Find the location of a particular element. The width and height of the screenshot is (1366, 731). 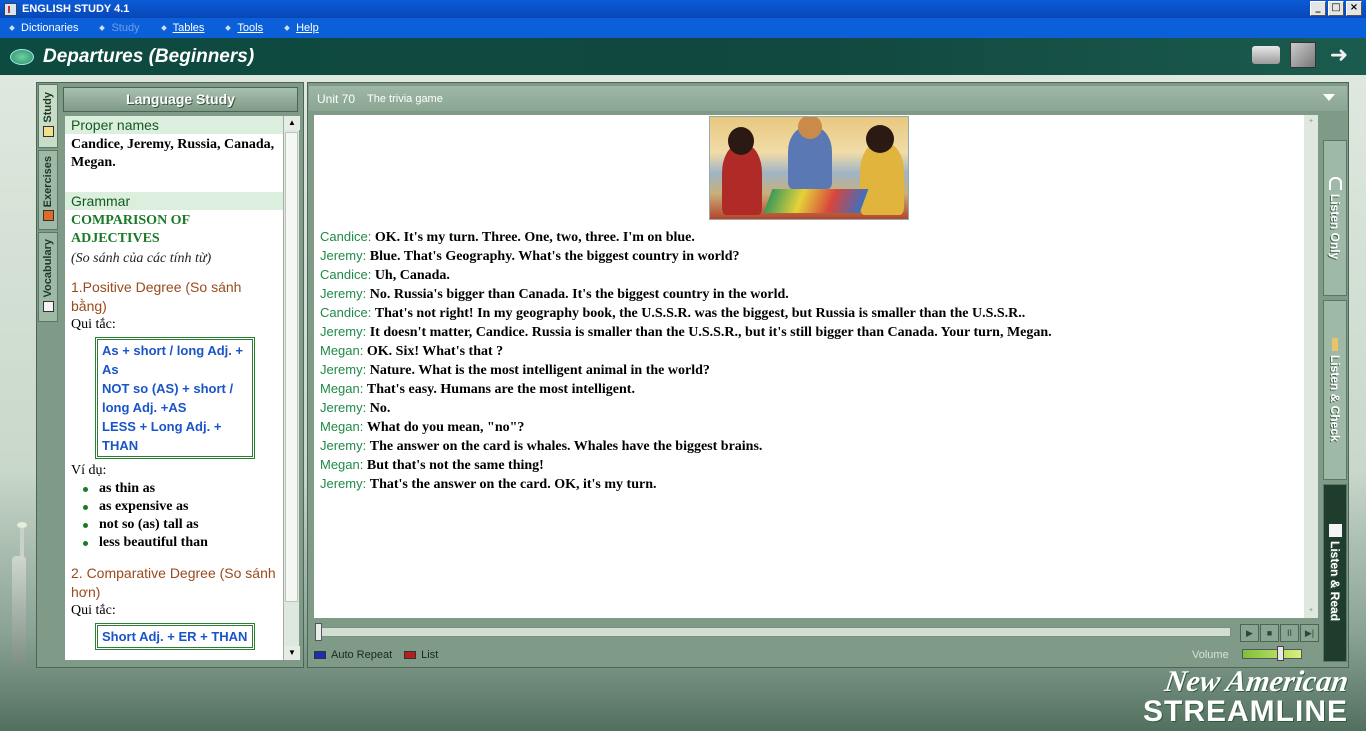

volume-slider is located at coordinates (1272, 654).